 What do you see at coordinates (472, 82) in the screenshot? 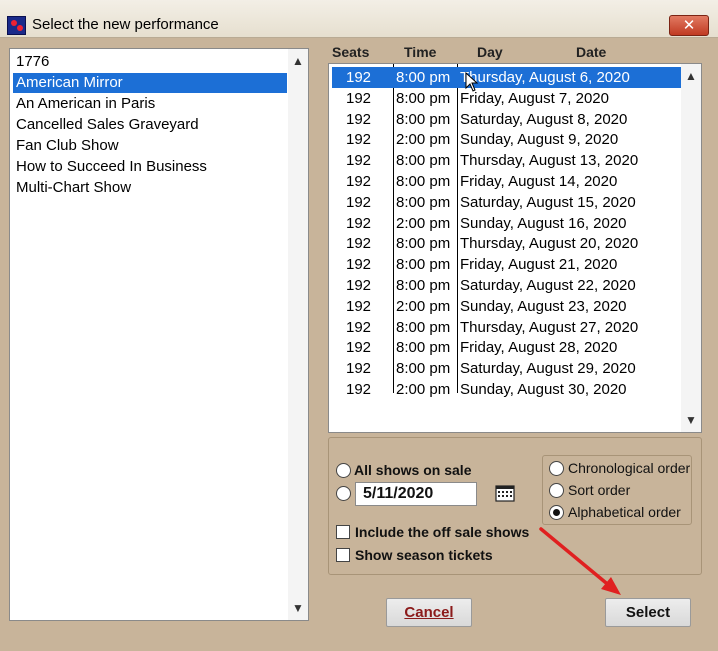
I see `mouse-cursor-icon` at bounding box center [472, 82].